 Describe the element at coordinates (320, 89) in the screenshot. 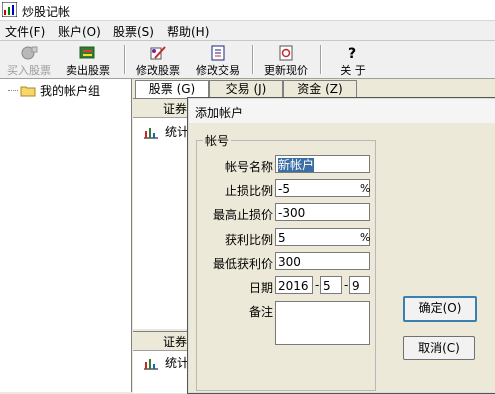

I see `tab-funds: 资金 (Z)` at that location.